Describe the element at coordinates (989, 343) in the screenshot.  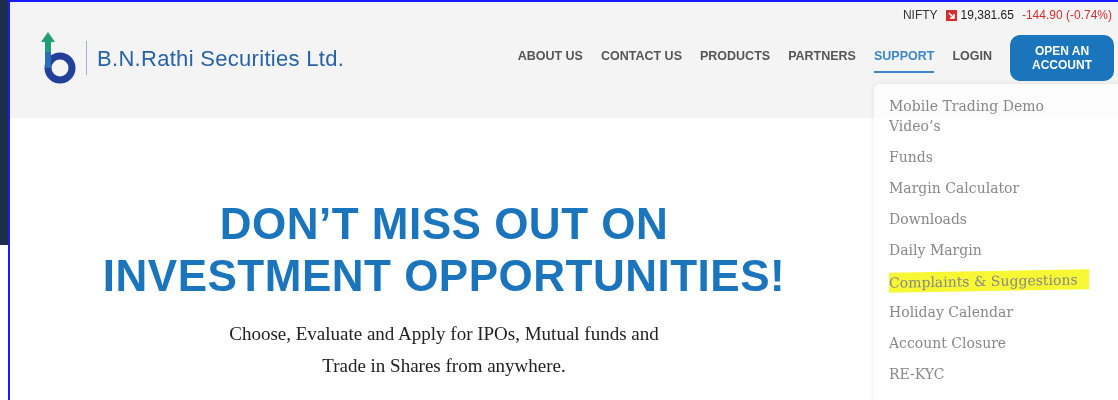
I see `menu-item: Account Closure` at that location.